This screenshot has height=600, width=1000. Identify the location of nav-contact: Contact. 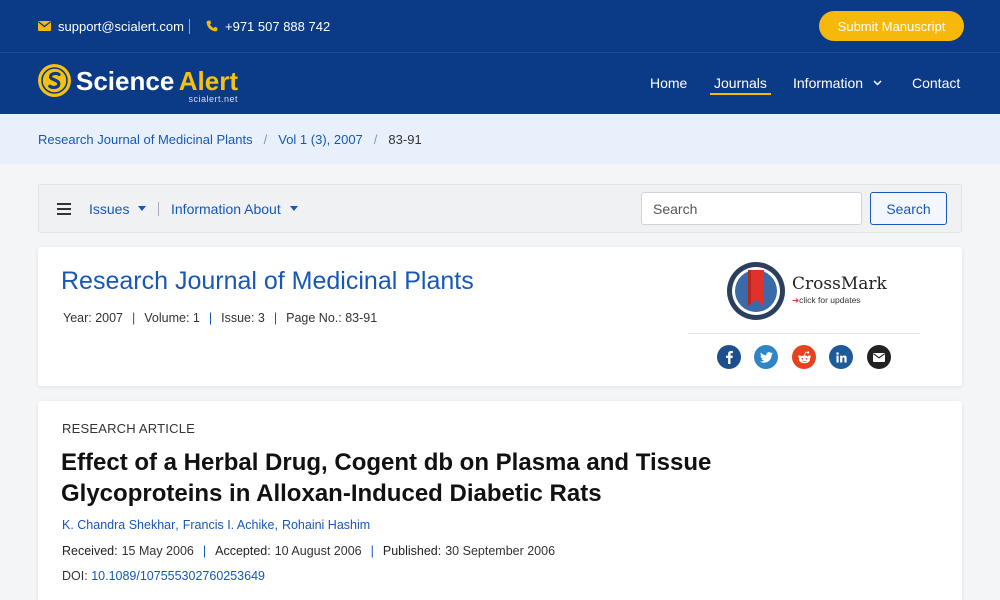
(936, 83).